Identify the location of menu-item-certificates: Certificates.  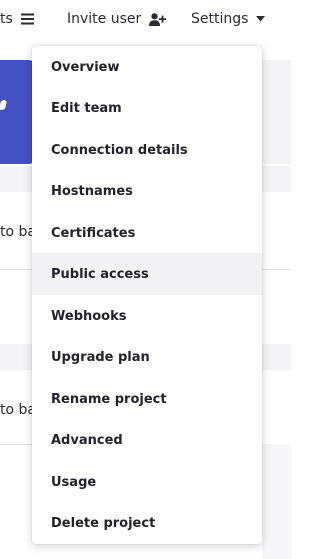
(147, 233).